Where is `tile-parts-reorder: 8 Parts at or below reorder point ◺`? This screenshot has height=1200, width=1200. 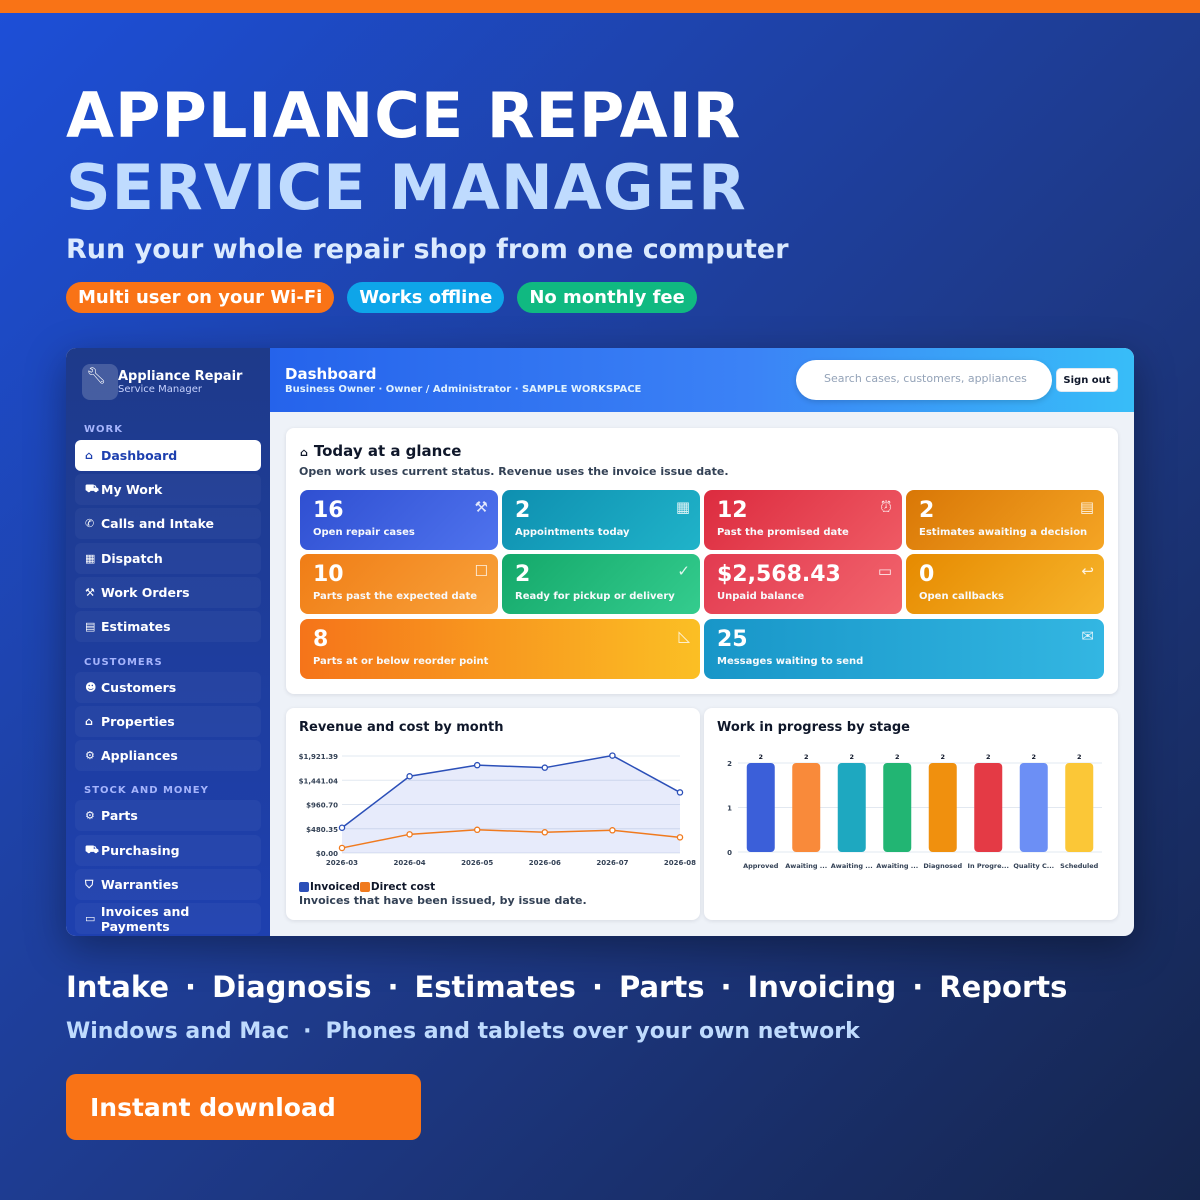 tile-parts-reorder: 8 Parts at or below reorder point ◺ is located at coordinates (500, 649).